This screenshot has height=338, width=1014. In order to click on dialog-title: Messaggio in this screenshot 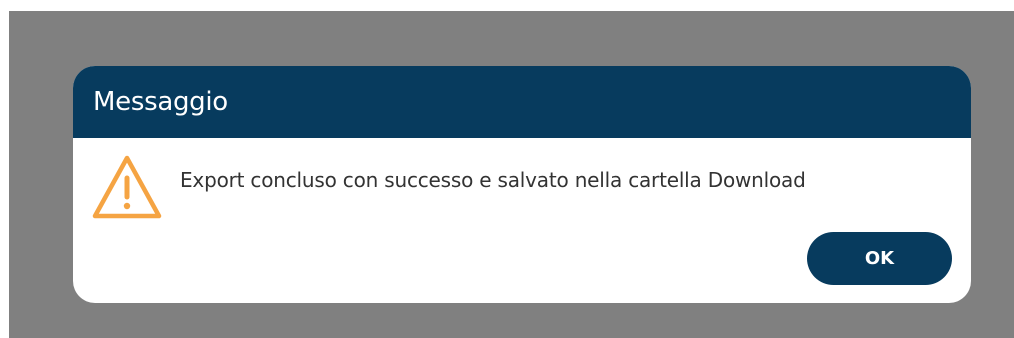, I will do `click(160, 102)`.